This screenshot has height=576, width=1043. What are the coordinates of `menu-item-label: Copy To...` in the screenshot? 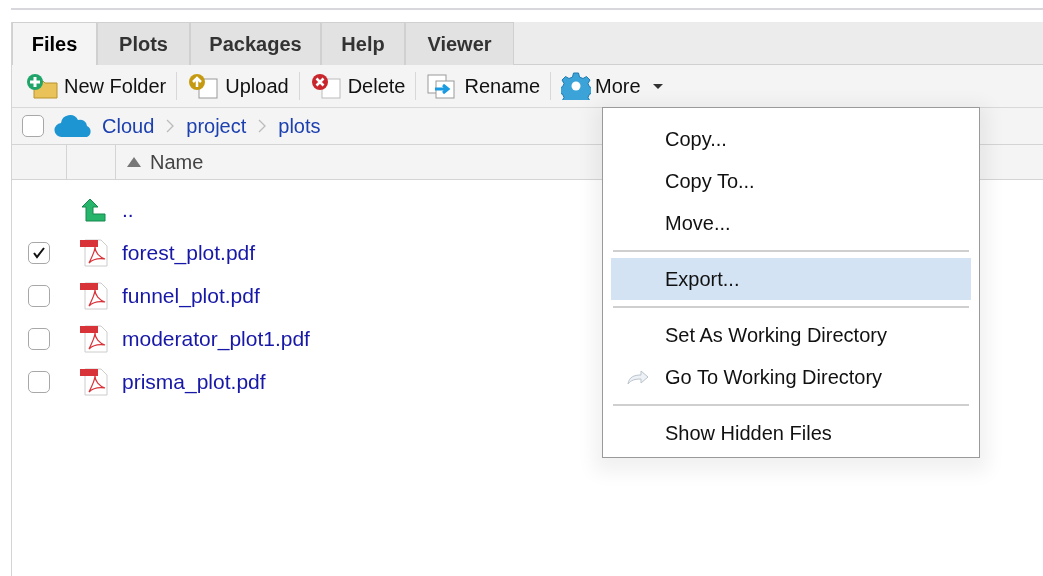 It's located at (710, 181).